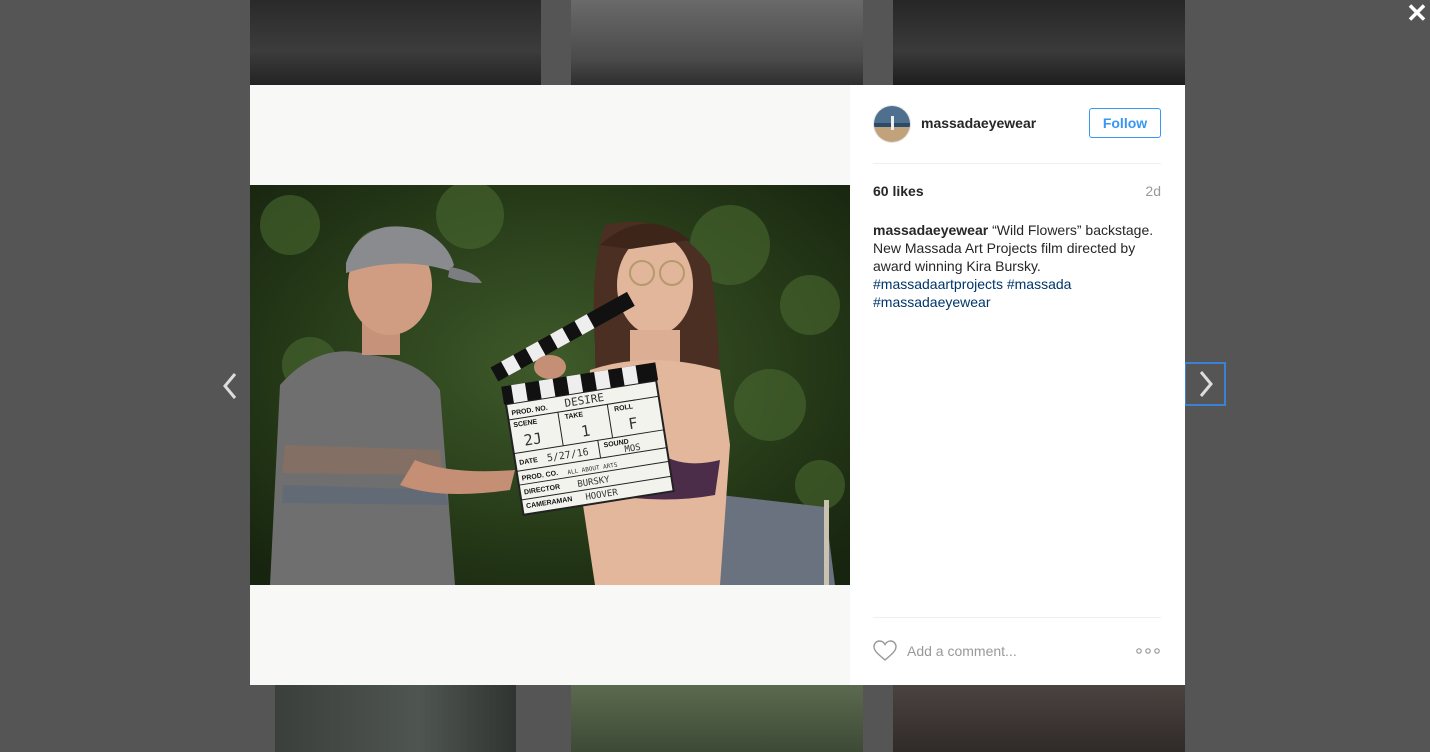  What do you see at coordinates (1012, 651) in the screenshot?
I see `comment-input` at bounding box center [1012, 651].